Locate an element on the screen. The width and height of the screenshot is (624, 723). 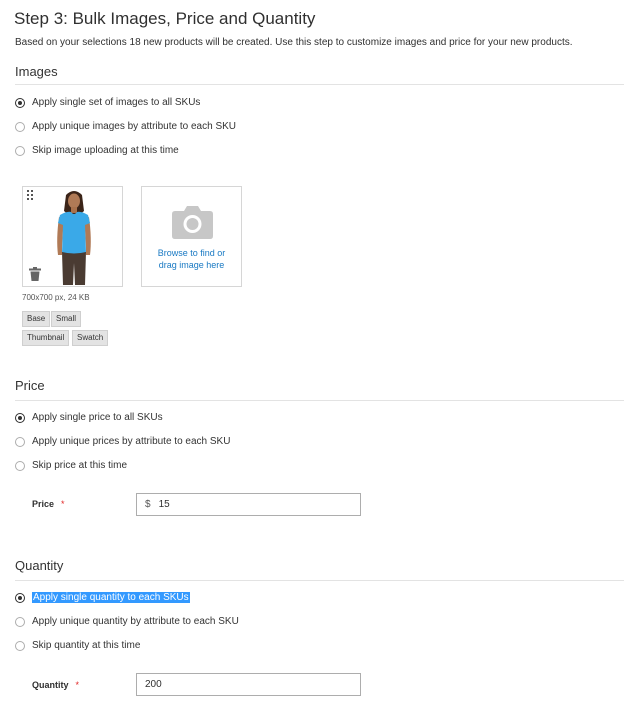
image-role-swatch: Swatch is located at coordinates (90, 338).